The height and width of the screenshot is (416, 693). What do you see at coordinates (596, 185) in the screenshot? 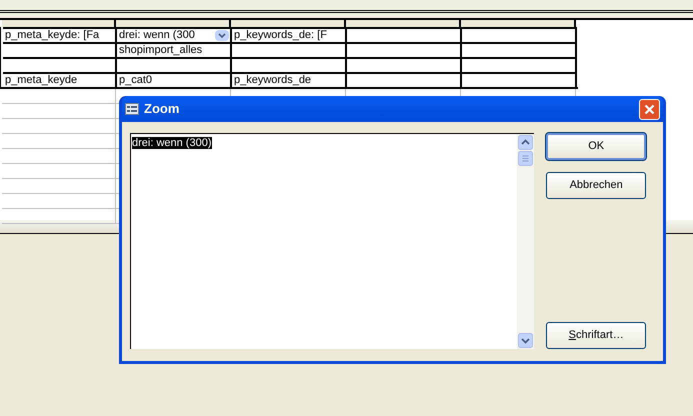
I see `dialog-button: Abbrechen` at bounding box center [596, 185].